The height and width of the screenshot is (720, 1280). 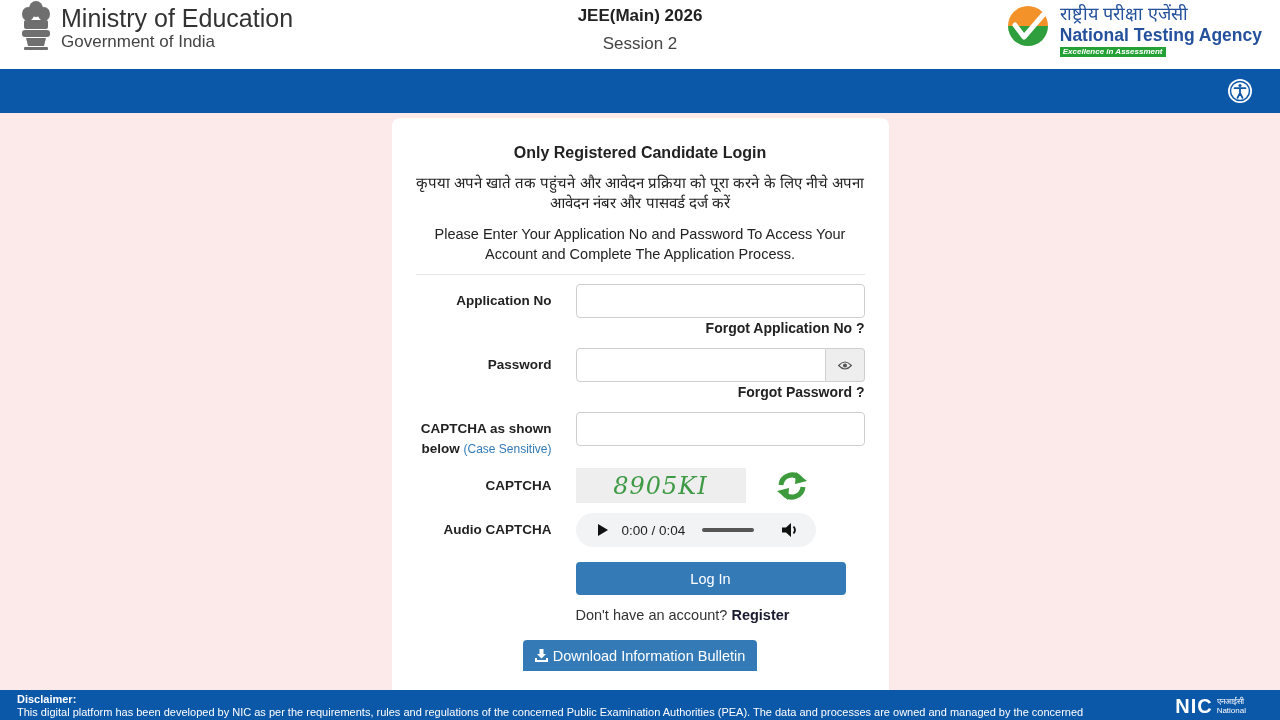 I want to click on register-prompt: Don't have an account?, so click(x=651, y=615).